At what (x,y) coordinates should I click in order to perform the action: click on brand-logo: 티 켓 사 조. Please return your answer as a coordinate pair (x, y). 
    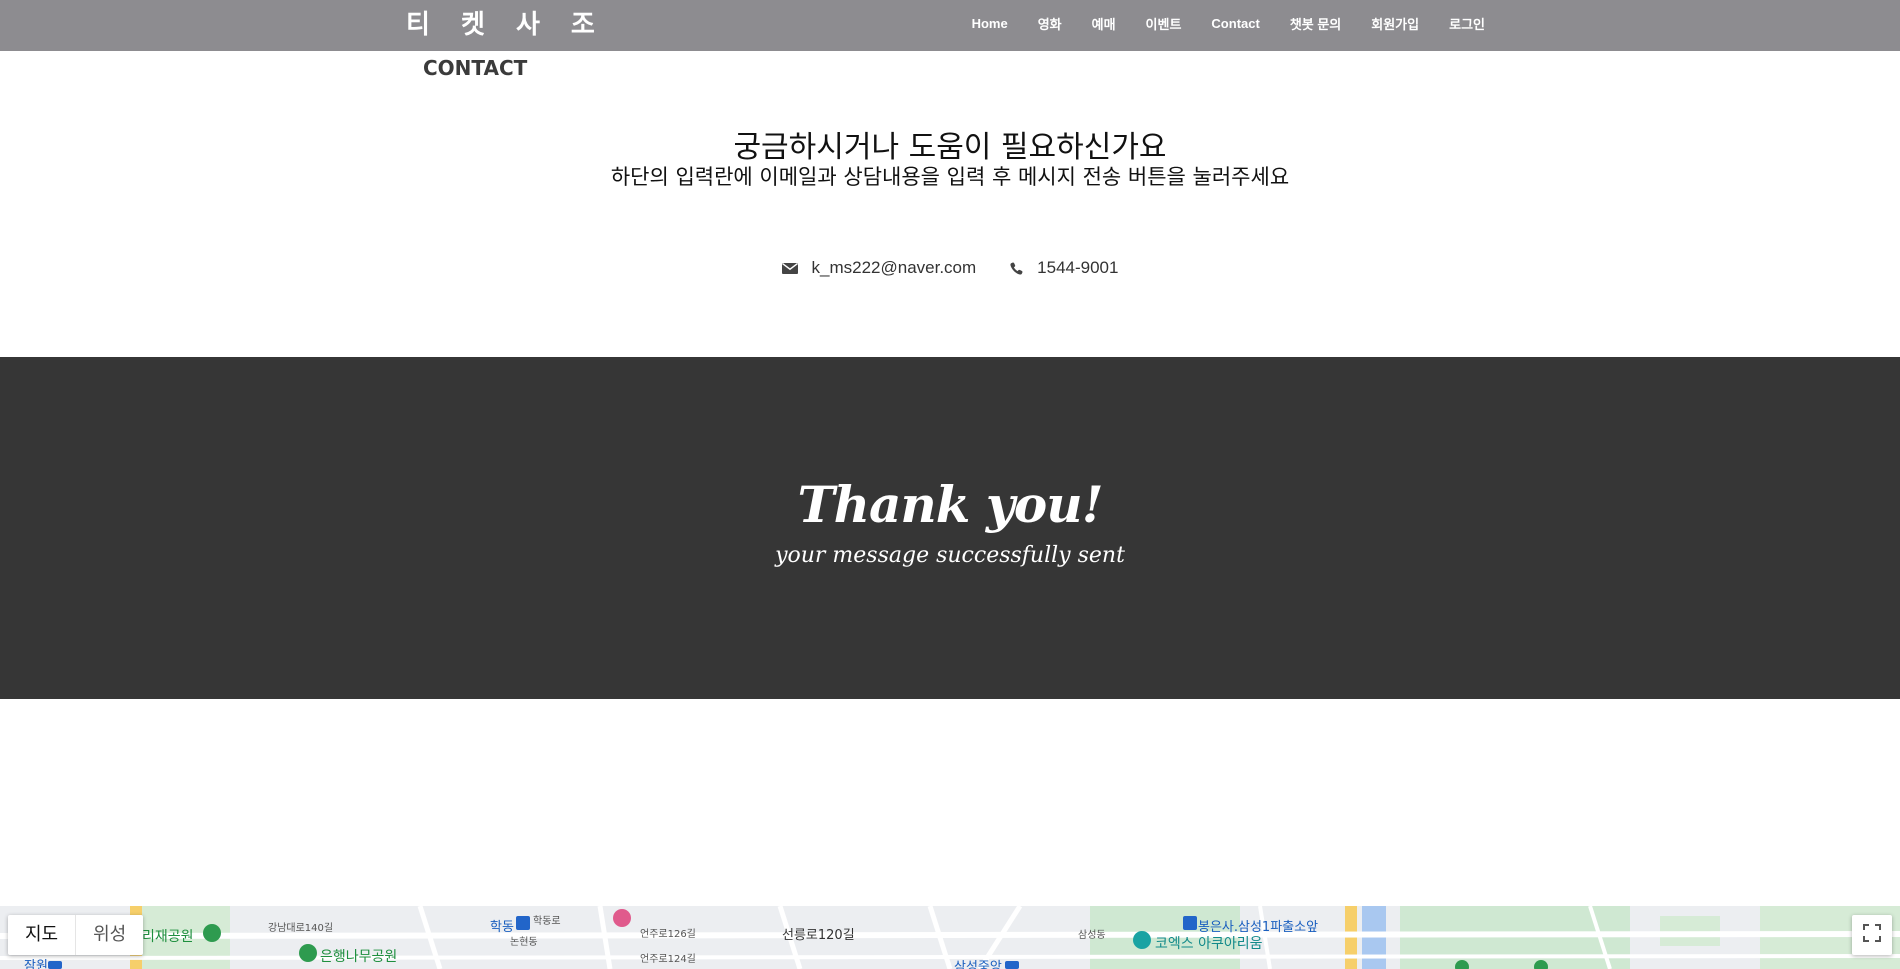
    Looking at the image, I should click on (506, 22).